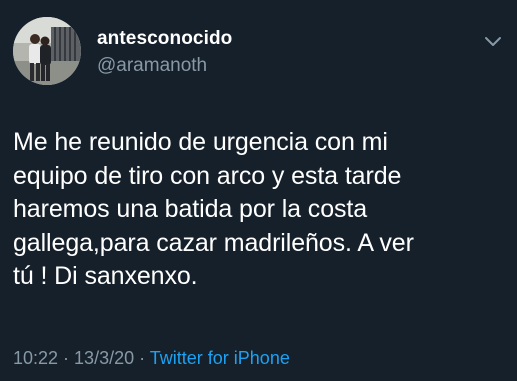 This screenshot has width=517, height=381. What do you see at coordinates (35, 358) in the screenshot?
I see `tweet-time: 10:22` at bounding box center [35, 358].